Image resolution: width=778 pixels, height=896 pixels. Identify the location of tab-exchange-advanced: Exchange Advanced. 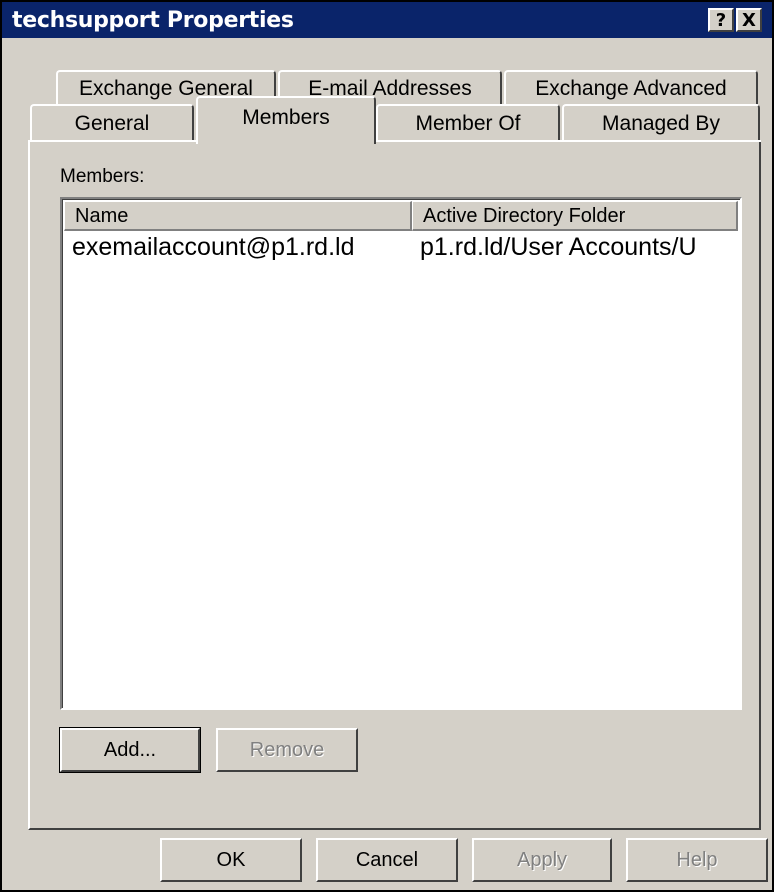
(631, 87).